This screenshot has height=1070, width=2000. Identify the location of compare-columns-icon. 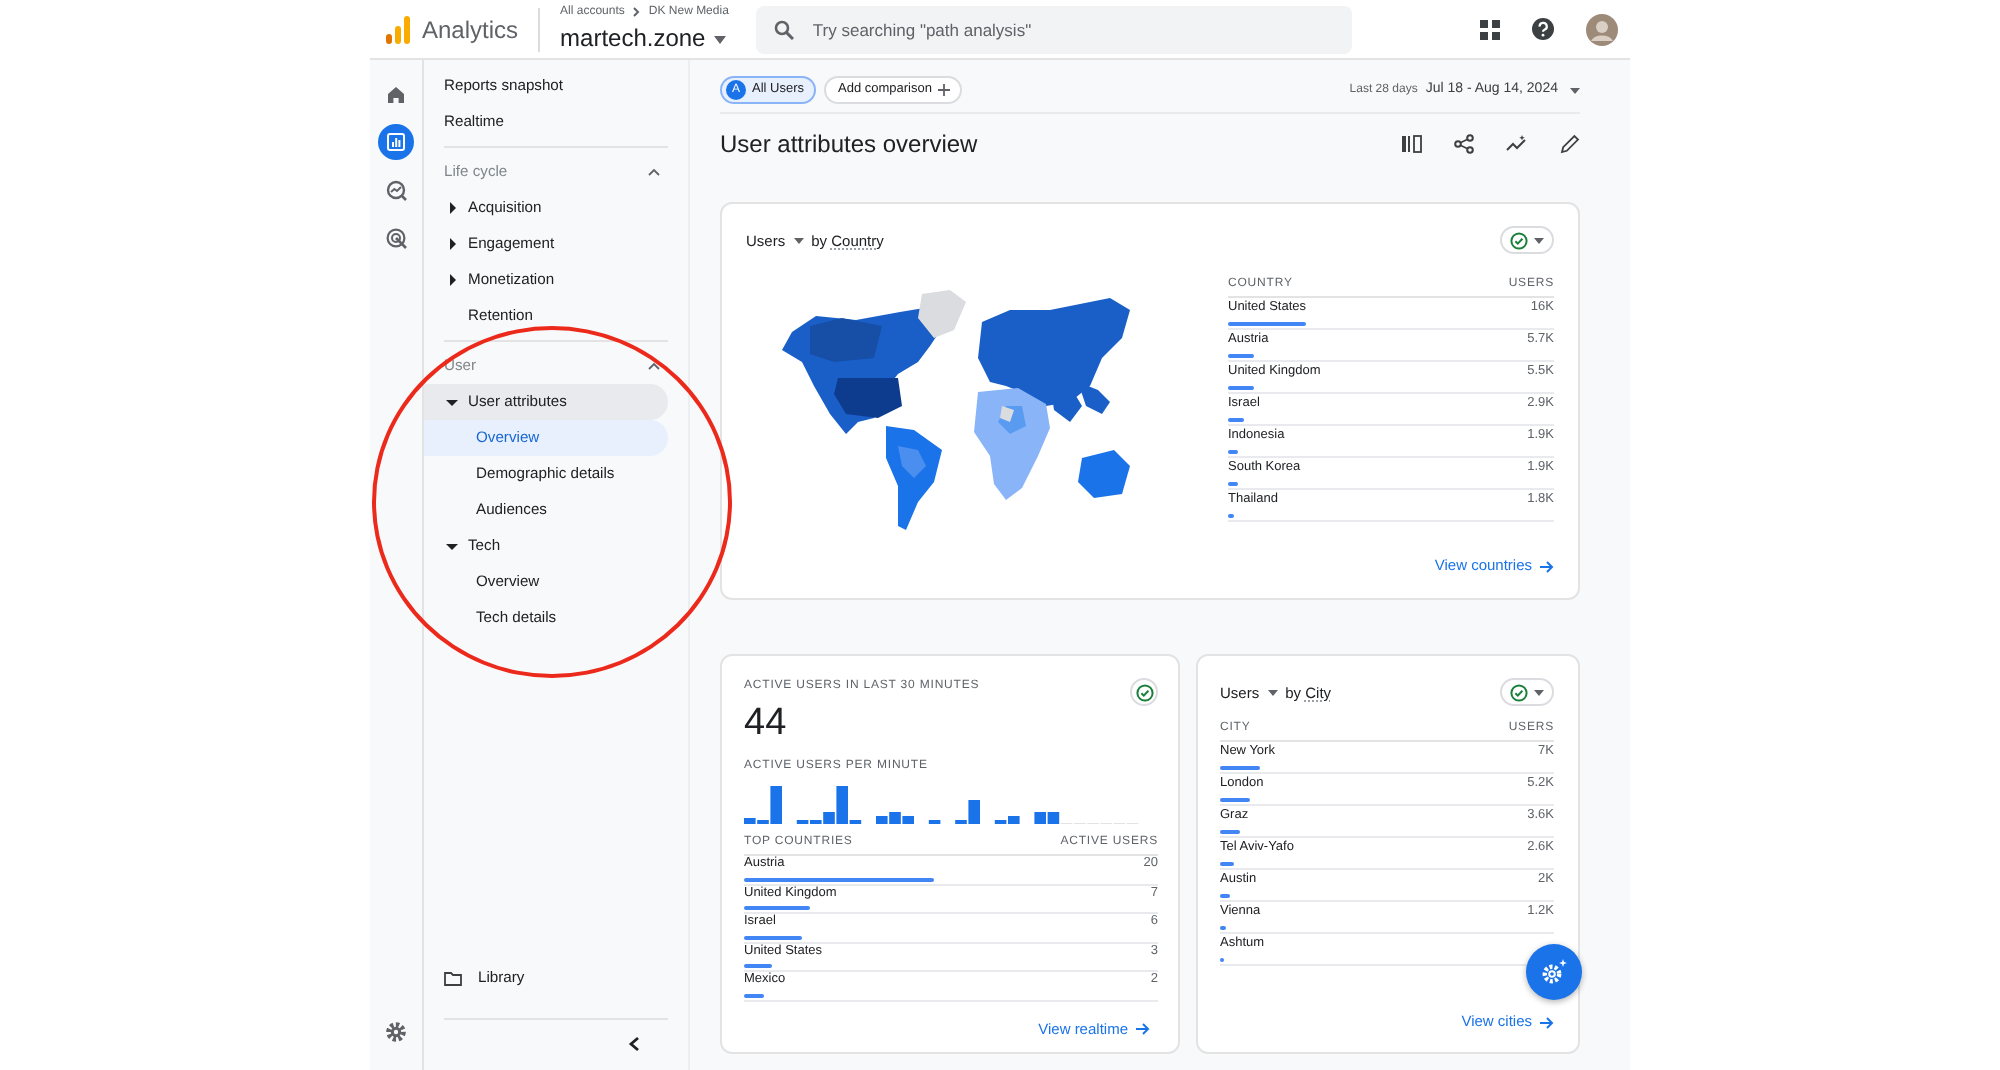
(1412, 144).